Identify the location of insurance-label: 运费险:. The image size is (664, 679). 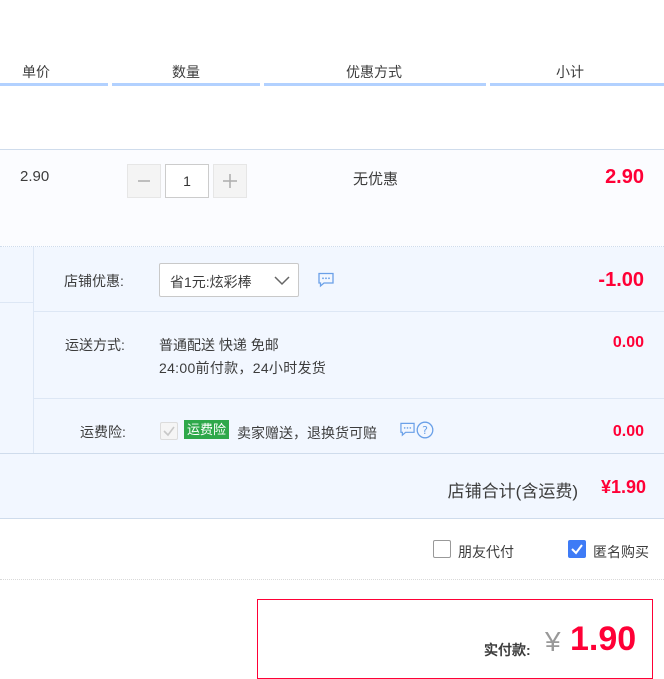
(103, 432).